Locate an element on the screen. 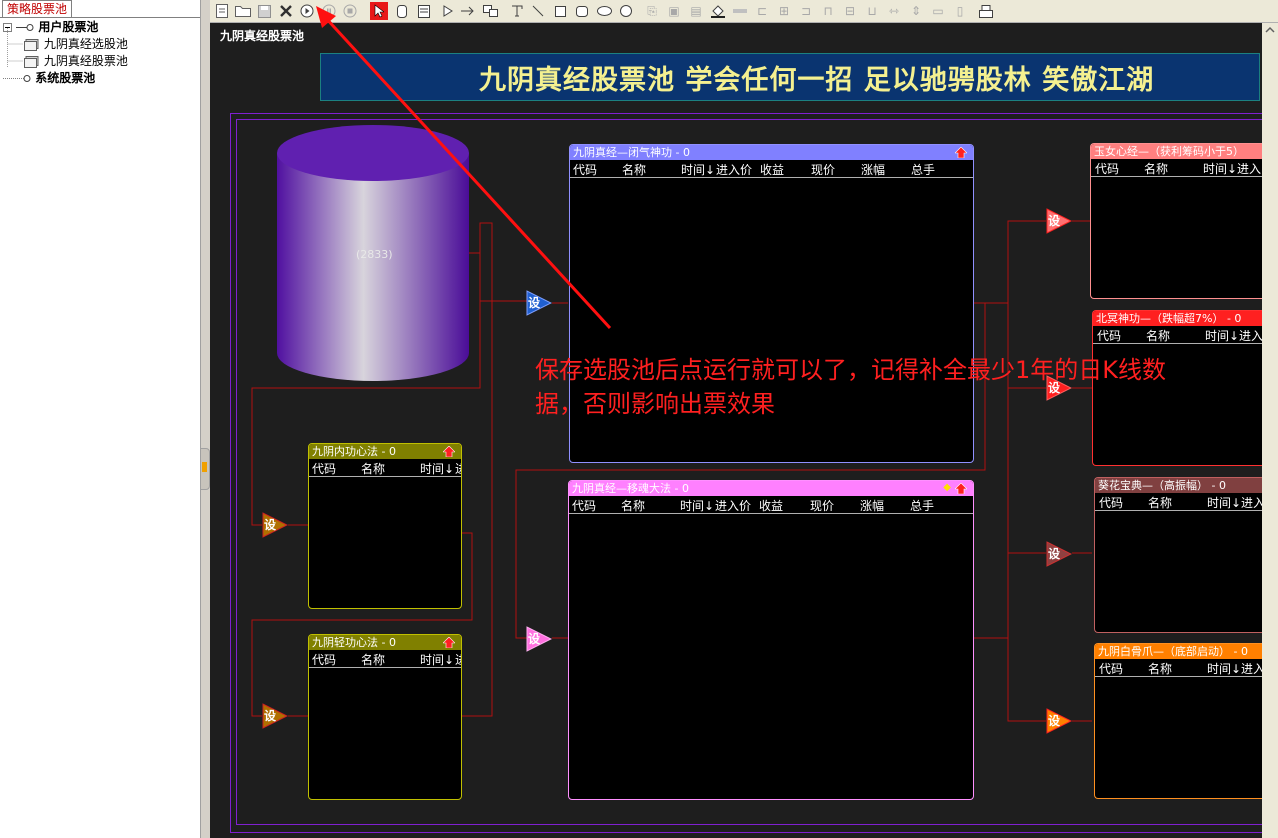 The image size is (1278, 838). save-icon is located at coordinates (264, 11).